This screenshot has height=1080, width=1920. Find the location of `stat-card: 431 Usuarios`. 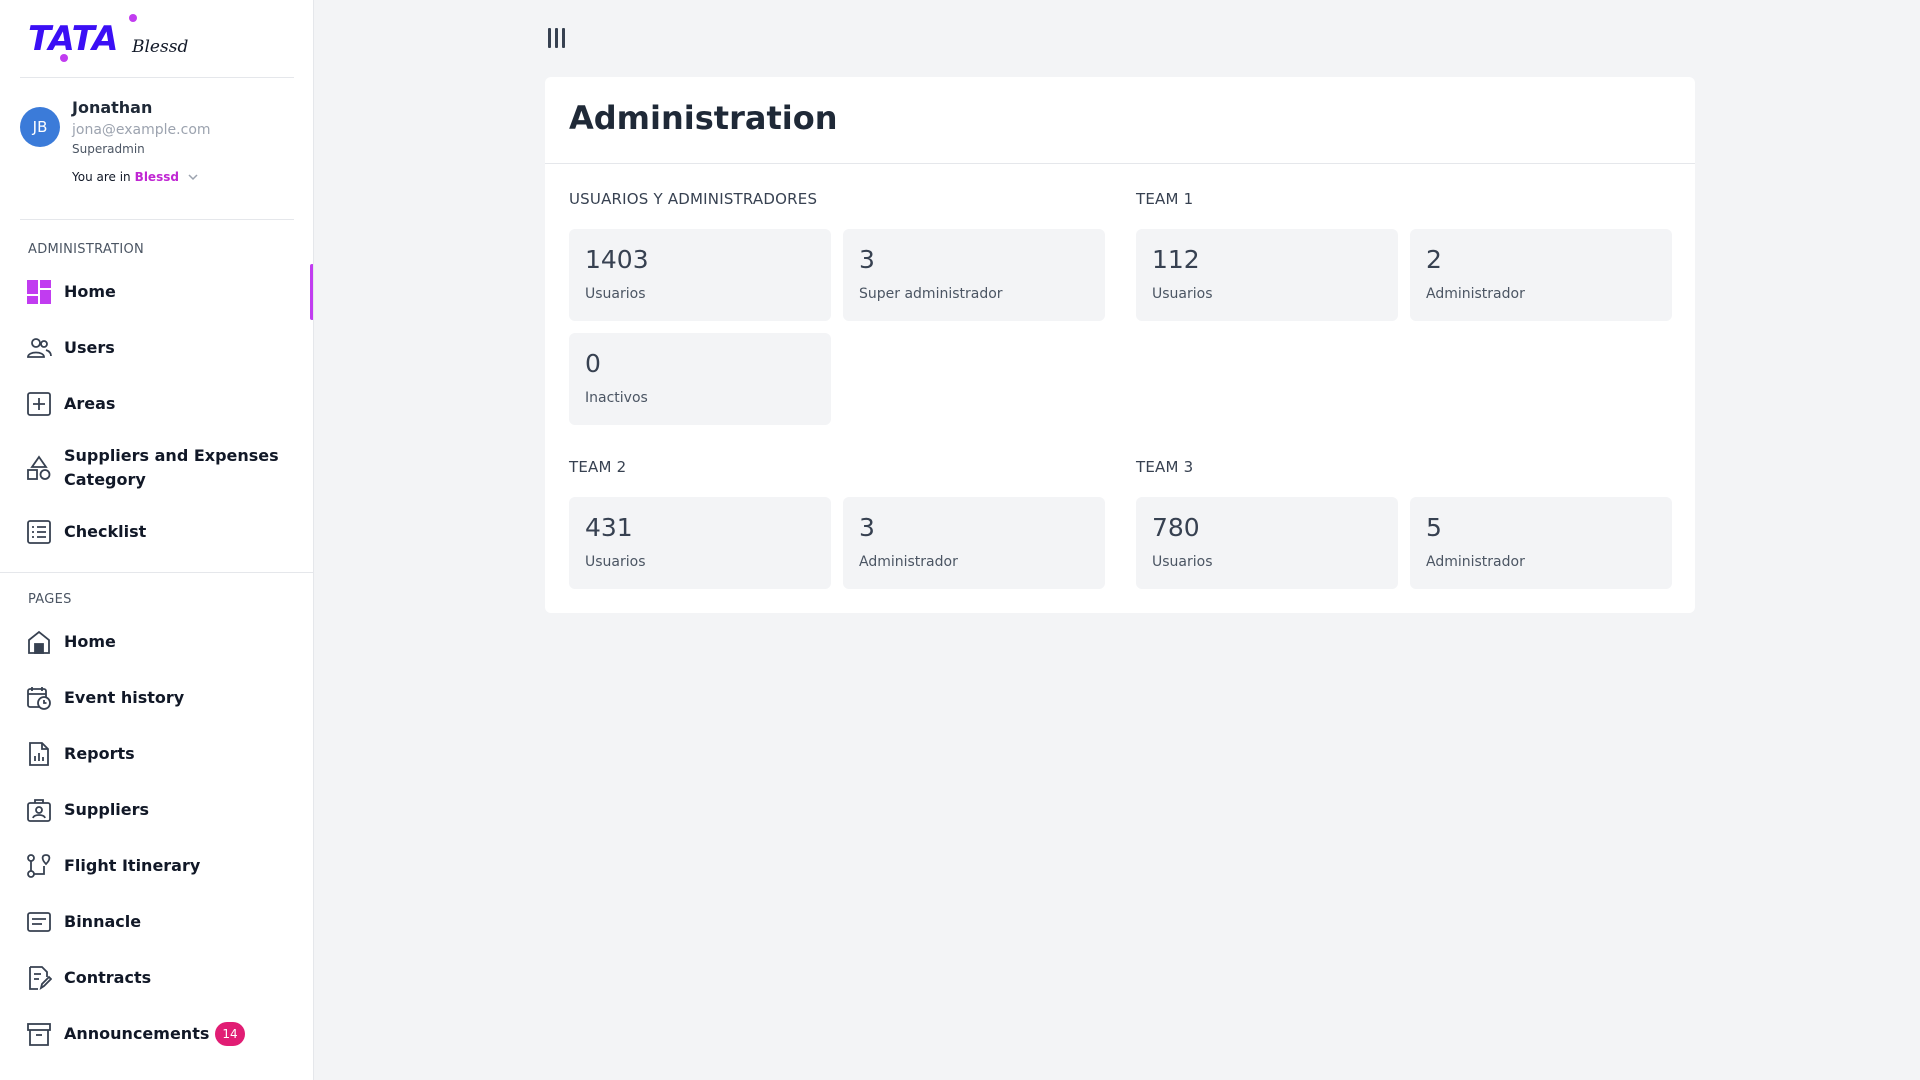

stat-card: 431 Usuarios is located at coordinates (700, 543).